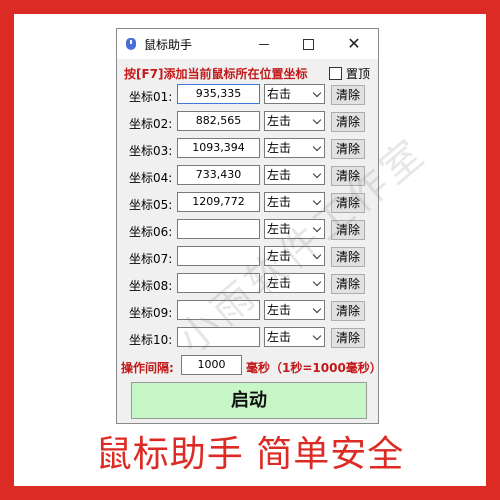  Describe the element at coordinates (218, 94) in the screenshot. I see `coordinate-input: 935,335` at that location.